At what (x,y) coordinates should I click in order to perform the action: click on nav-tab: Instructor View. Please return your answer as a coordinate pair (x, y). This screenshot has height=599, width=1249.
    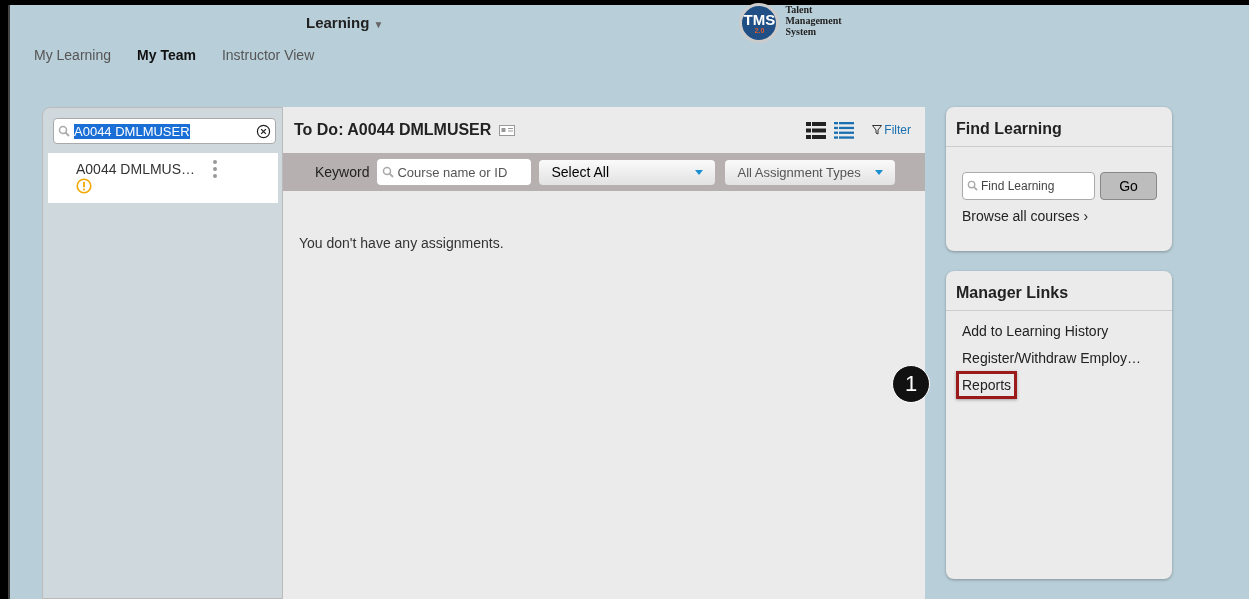
    Looking at the image, I should click on (268, 55).